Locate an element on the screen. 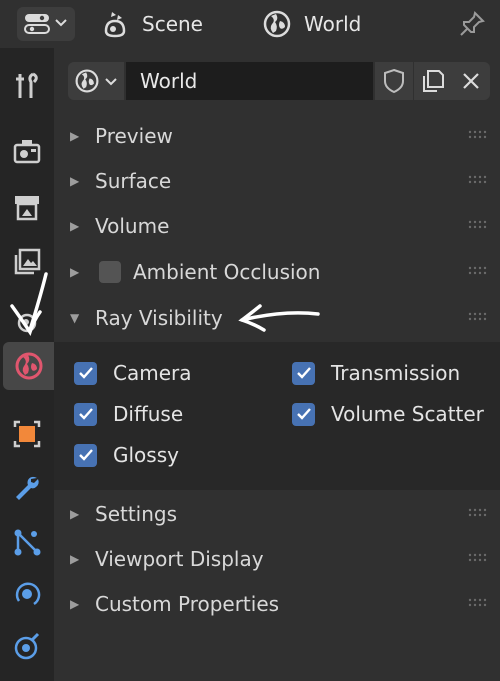  tab-physics is located at coordinates (27, 594).